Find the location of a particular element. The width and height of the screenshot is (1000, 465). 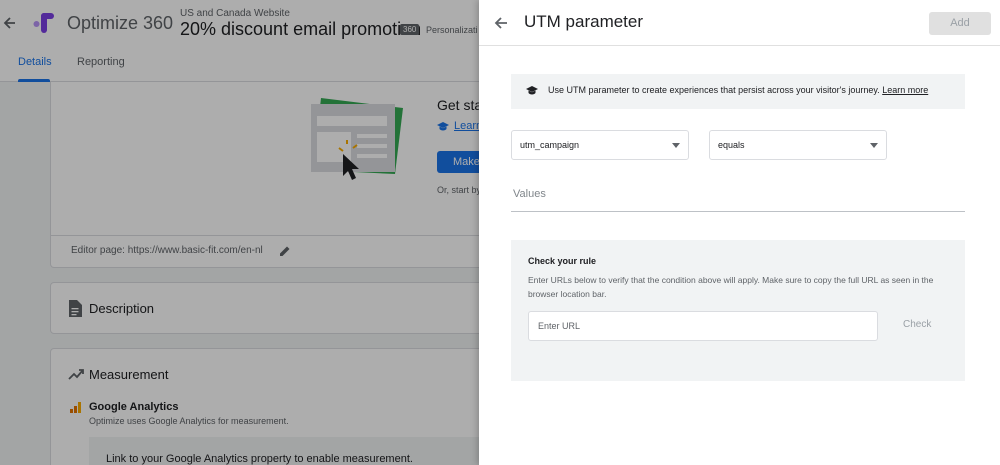

back-arrow-icon is located at coordinates (501, 23).